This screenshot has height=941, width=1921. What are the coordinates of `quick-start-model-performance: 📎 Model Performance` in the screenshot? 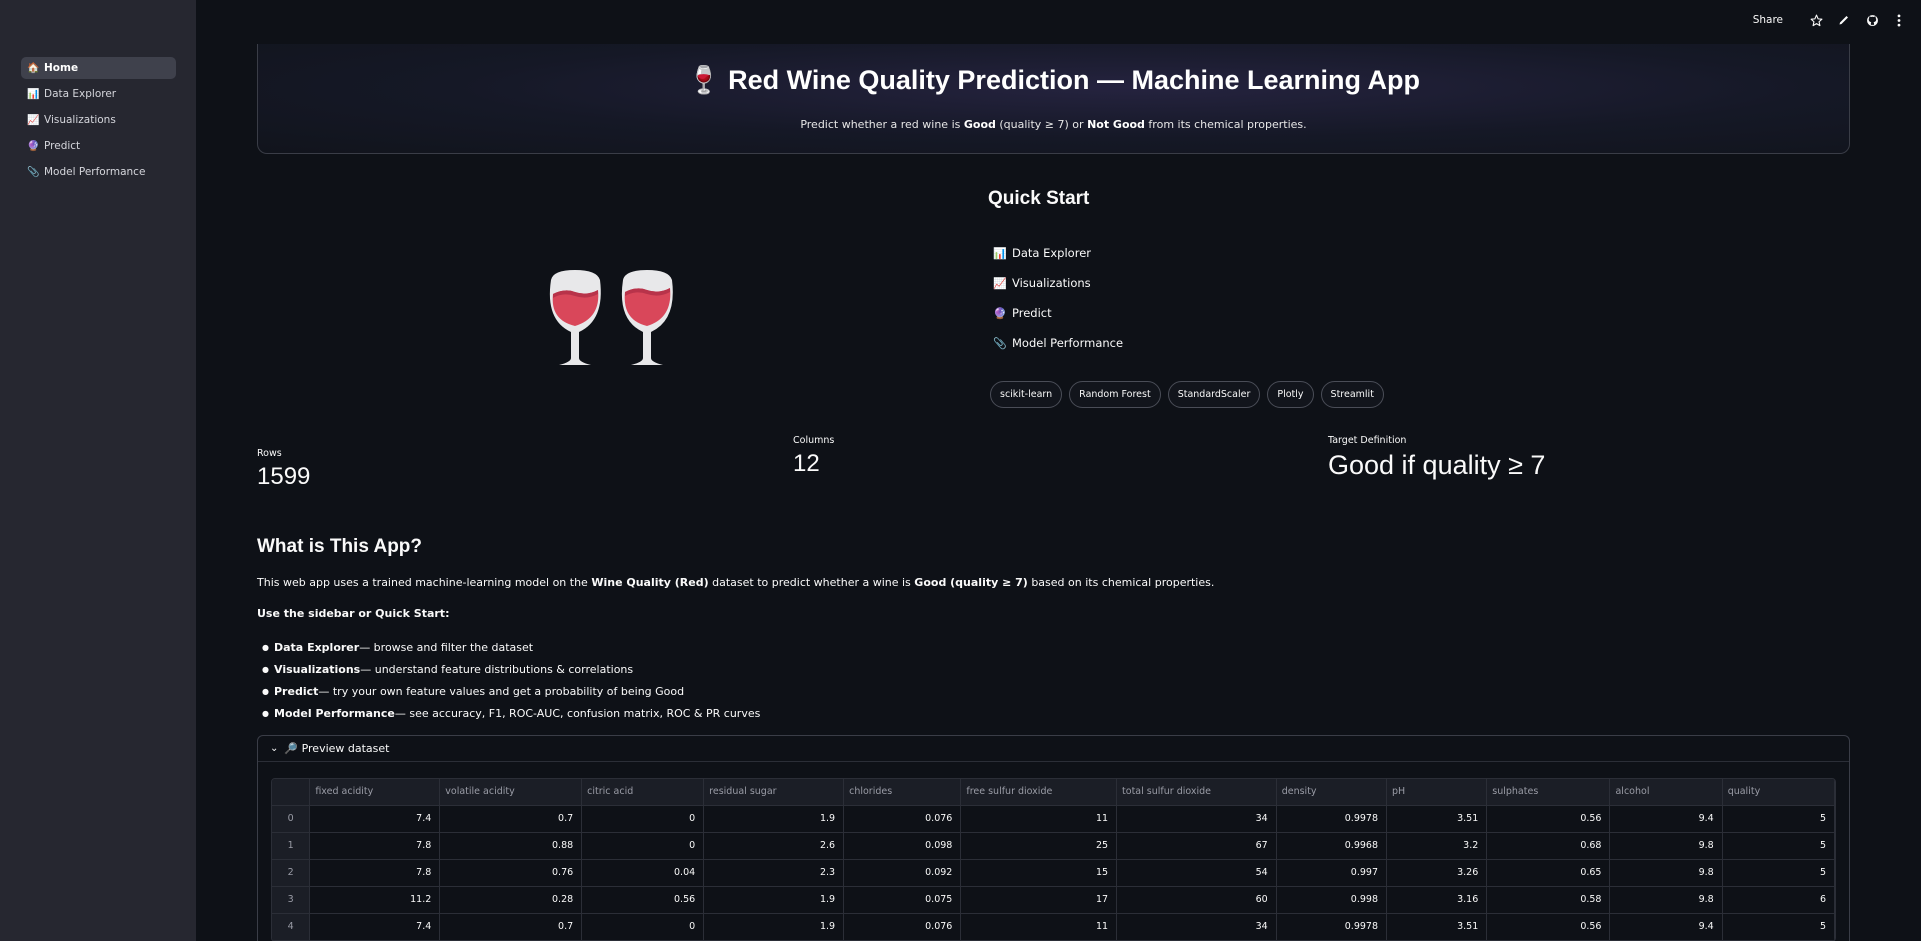 It's located at (1058, 343).